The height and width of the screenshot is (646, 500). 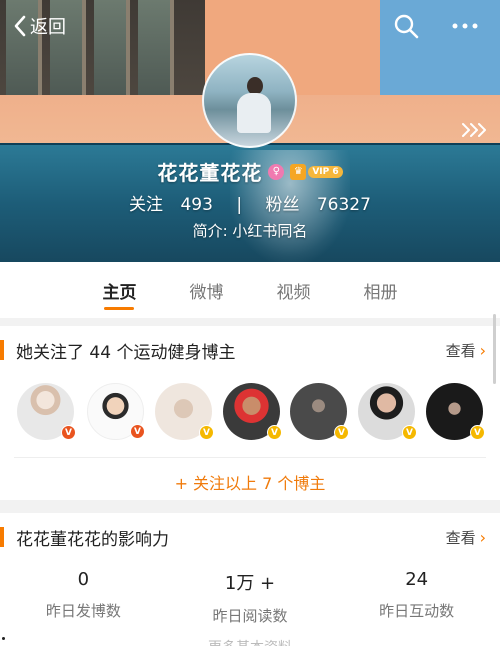 What do you see at coordinates (406, 26) in the screenshot?
I see `search-icon` at bounding box center [406, 26].